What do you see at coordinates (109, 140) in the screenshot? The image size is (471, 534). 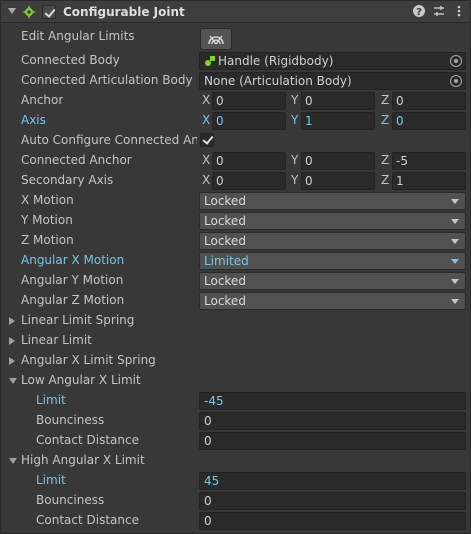 I see `auto-configure-label: Auto Configure Connected Anch` at bounding box center [109, 140].